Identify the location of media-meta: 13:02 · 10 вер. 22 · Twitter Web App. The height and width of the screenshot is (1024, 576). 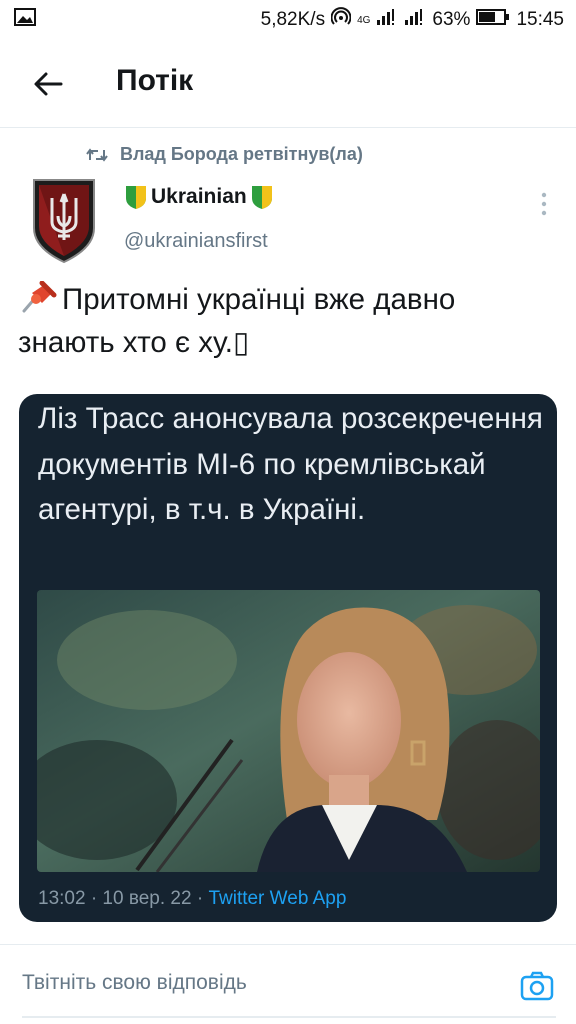
(192, 899).